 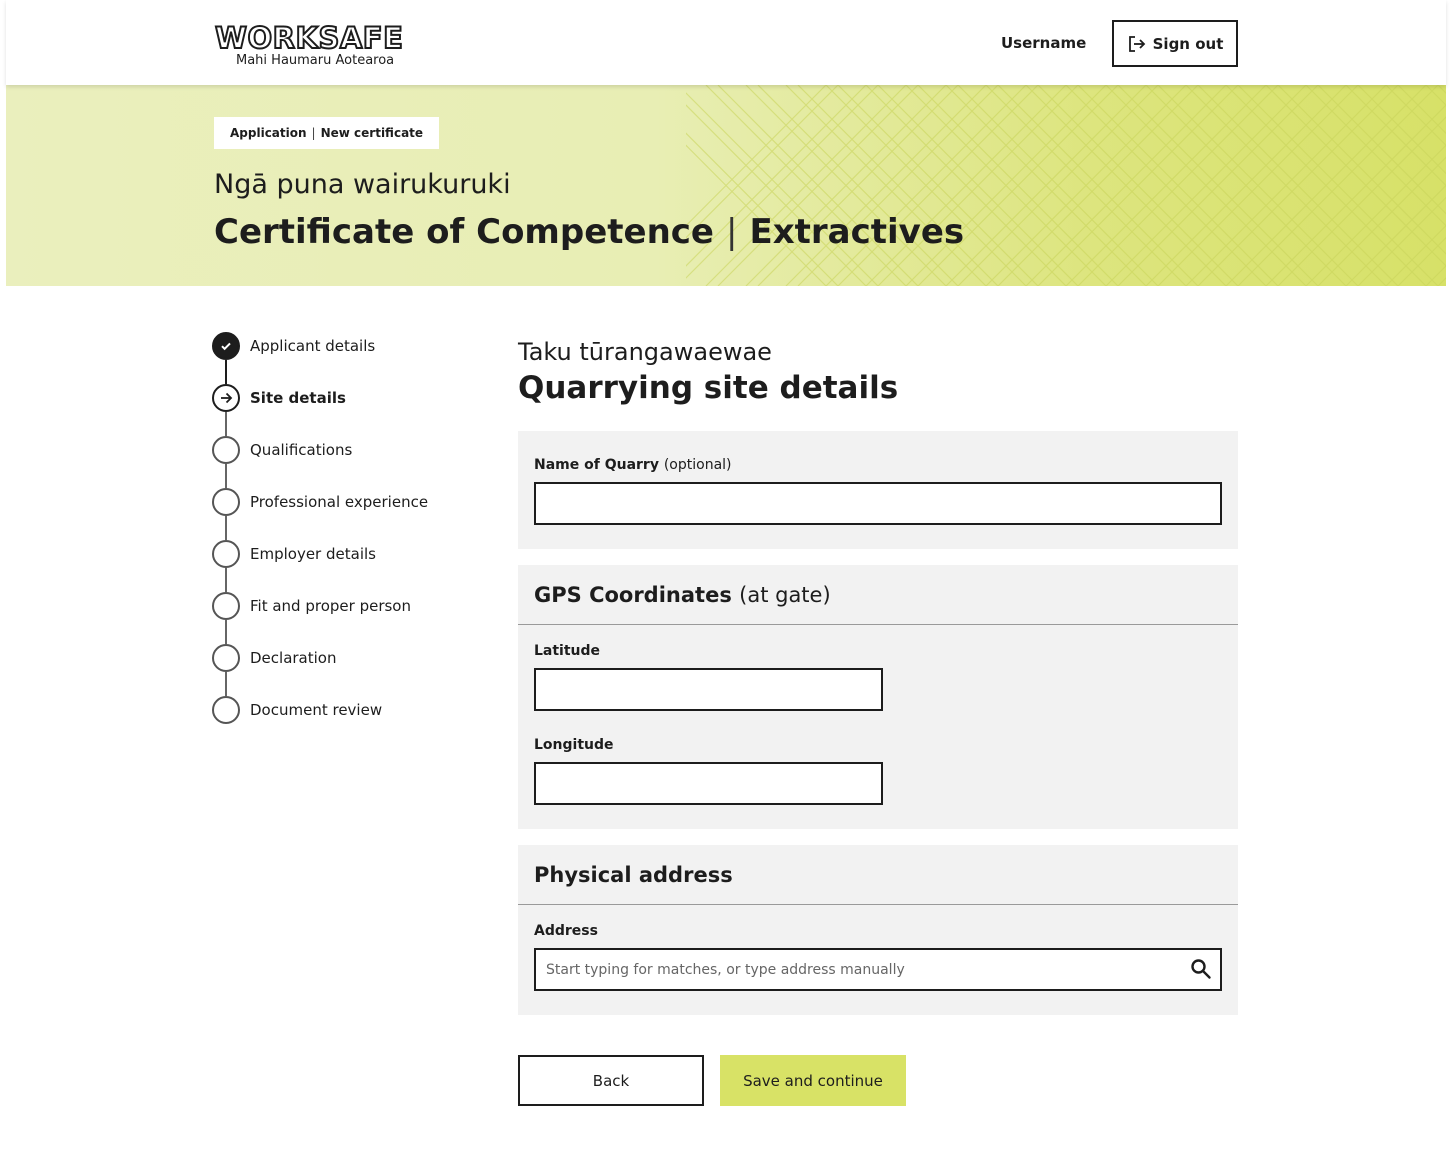 I want to click on step-label: Declaration, so click(x=293, y=658).